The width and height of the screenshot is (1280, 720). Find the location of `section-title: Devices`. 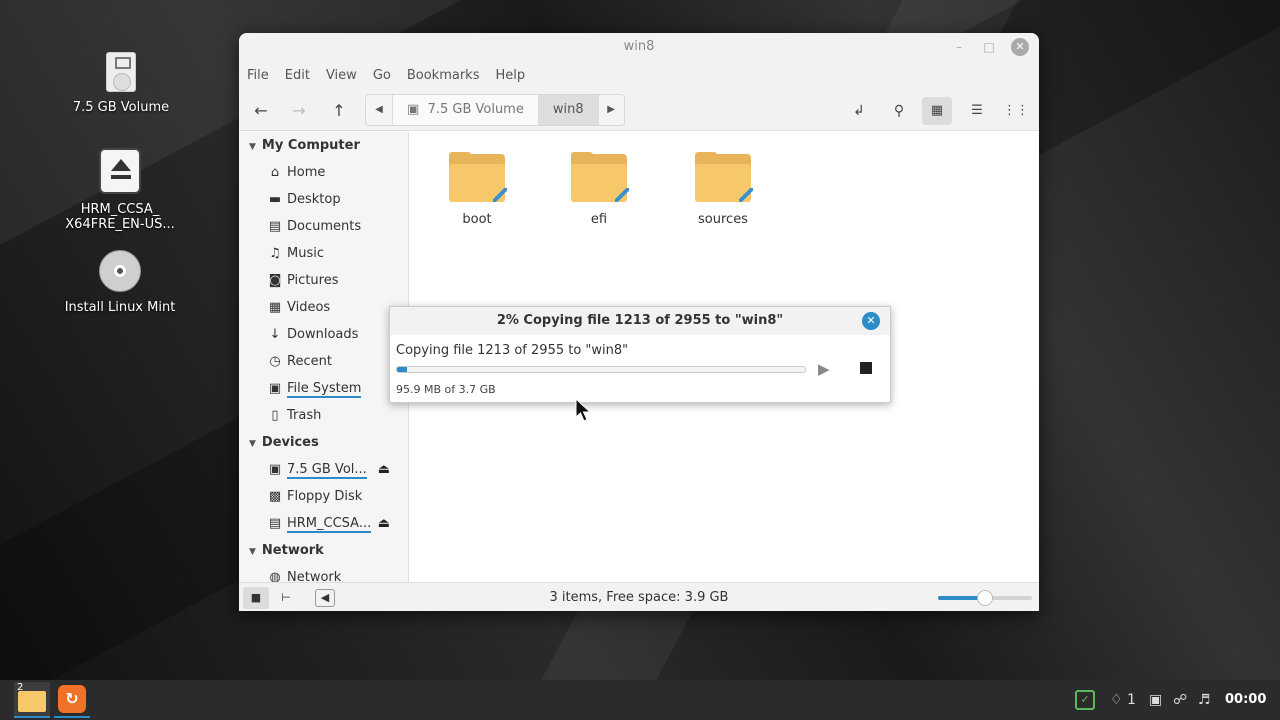

section-title: Devices is located at coordinates (290, 442).